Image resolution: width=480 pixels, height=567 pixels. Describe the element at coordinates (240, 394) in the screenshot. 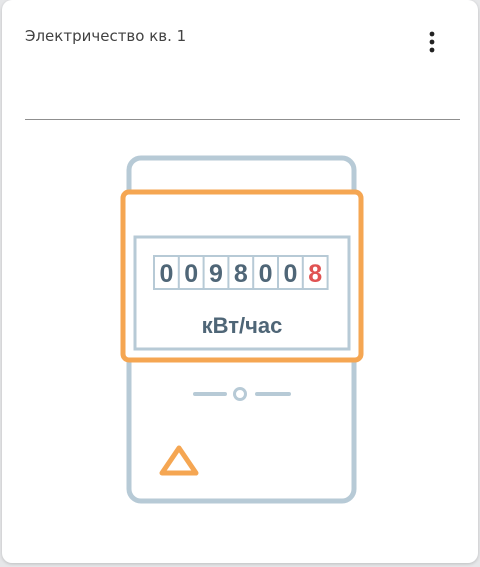

I see `indicator-dot` at that location.